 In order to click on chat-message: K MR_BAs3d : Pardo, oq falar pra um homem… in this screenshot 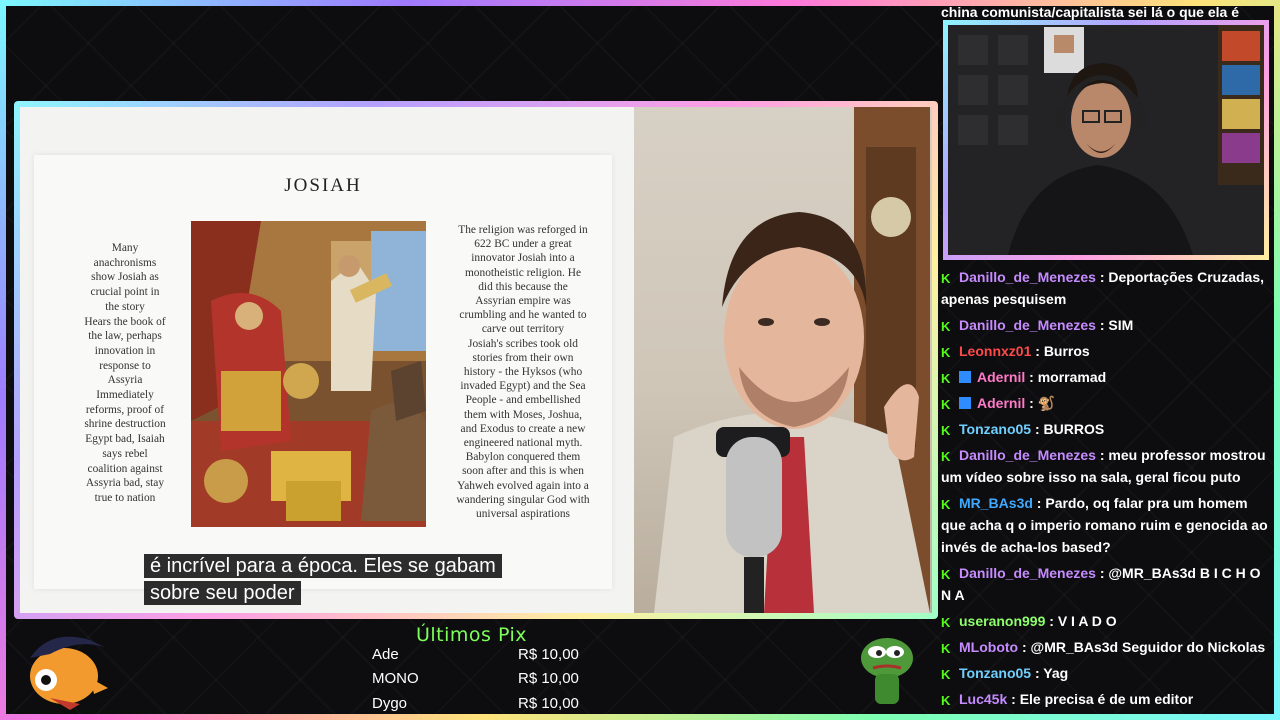, I will do `click(1106, 525)`.